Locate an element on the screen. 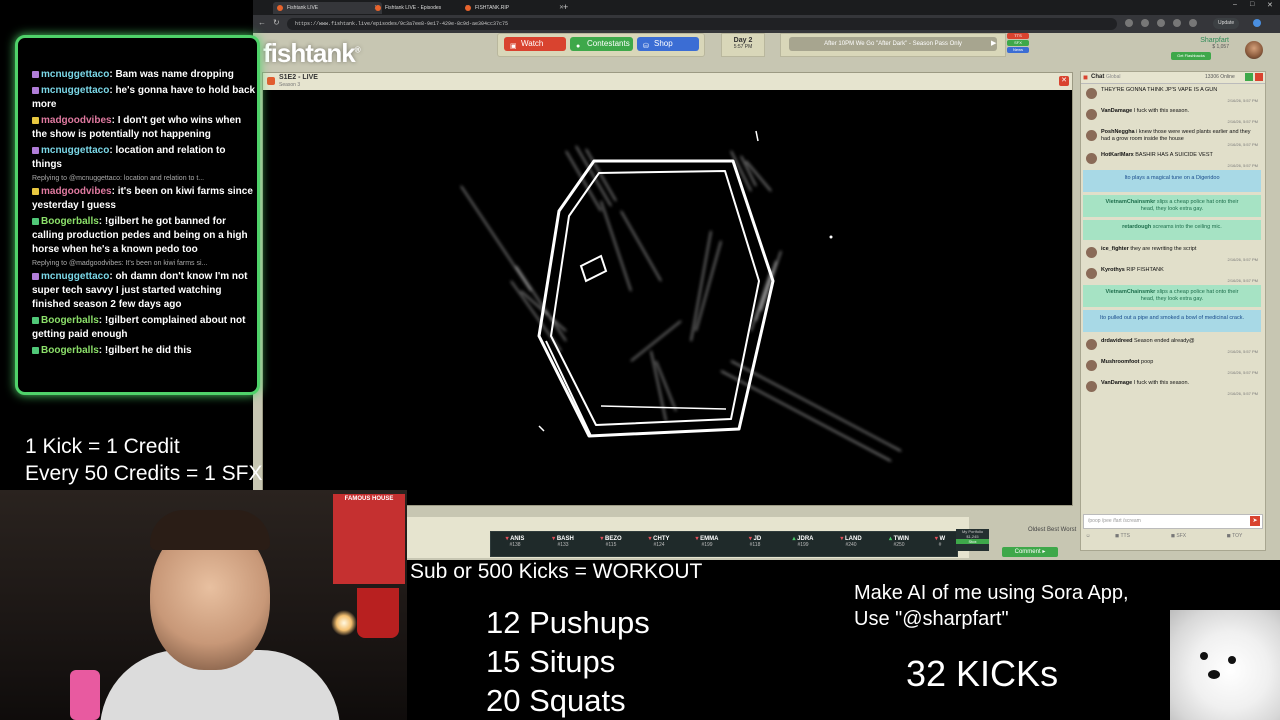 The height and width of the screenshot is (720, 1280). contestant-anis: ▾ ANIS #138 is located at coordinates (515, 544).